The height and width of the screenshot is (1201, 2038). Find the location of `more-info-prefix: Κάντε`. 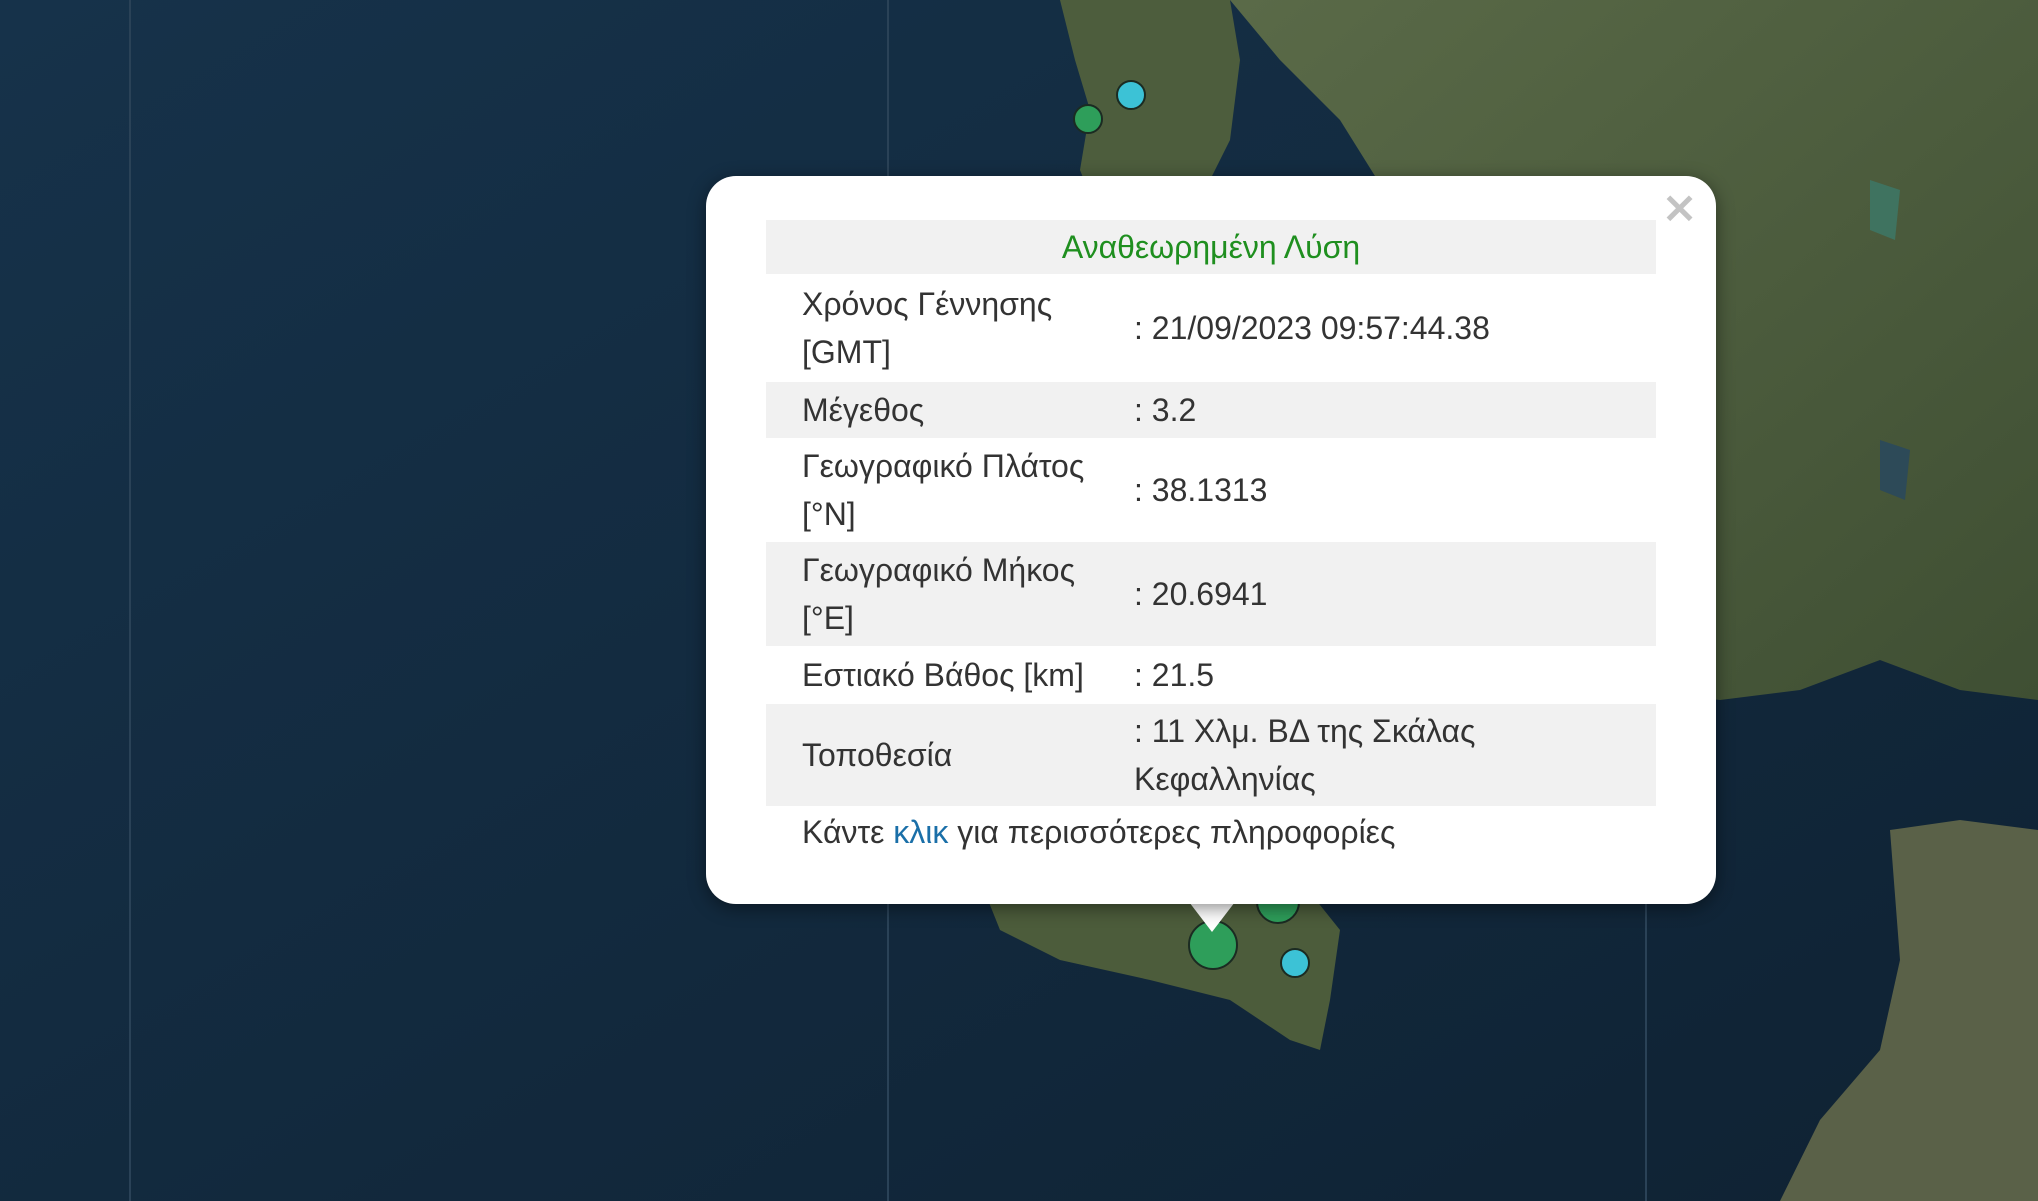

more-info-prefix: Κάντε is located at coordinates (848, 832).